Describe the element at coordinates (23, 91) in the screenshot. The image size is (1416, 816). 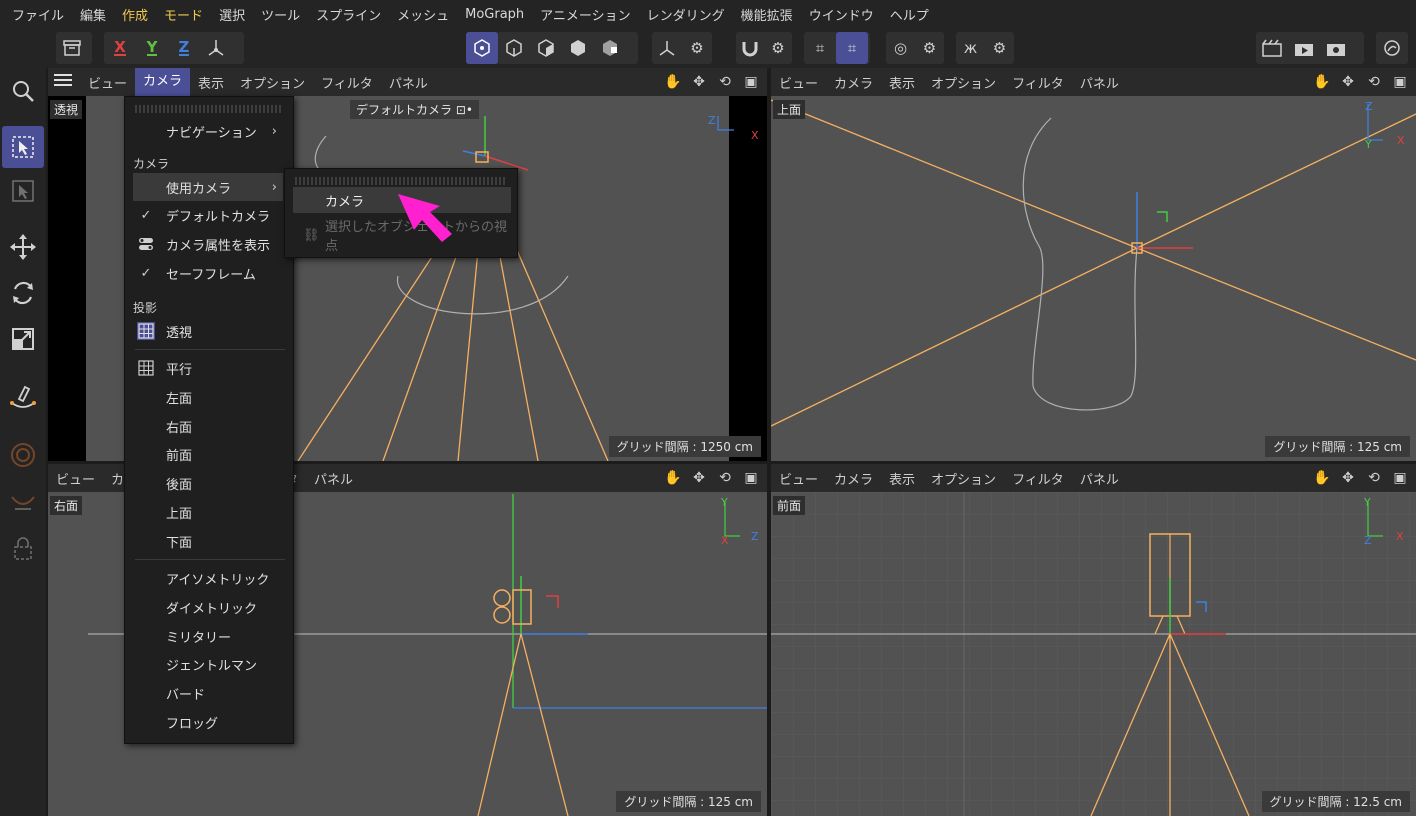
I see `search-icon` at that location.